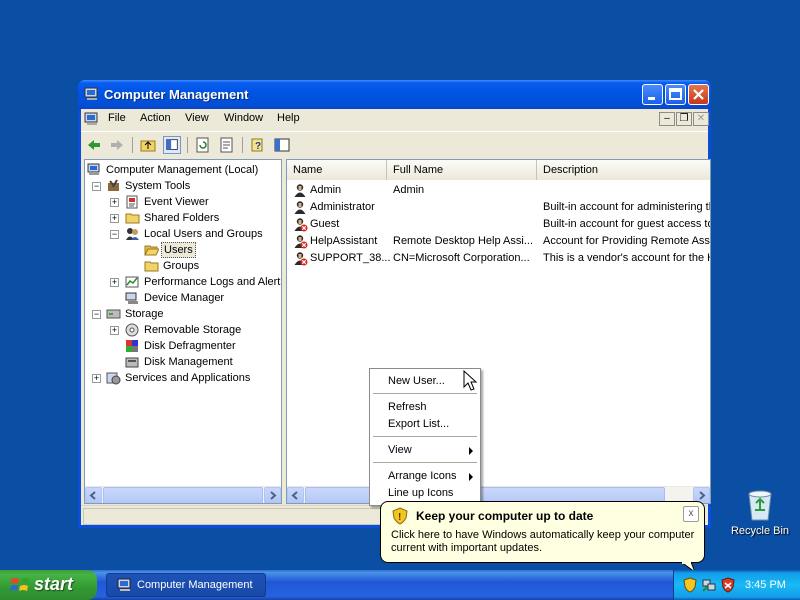 The height and width of the screenshot is (600, 800). Describe the element at coordinates (337, 170) in the screenshot. I see `column-header-name: Name` at that location.